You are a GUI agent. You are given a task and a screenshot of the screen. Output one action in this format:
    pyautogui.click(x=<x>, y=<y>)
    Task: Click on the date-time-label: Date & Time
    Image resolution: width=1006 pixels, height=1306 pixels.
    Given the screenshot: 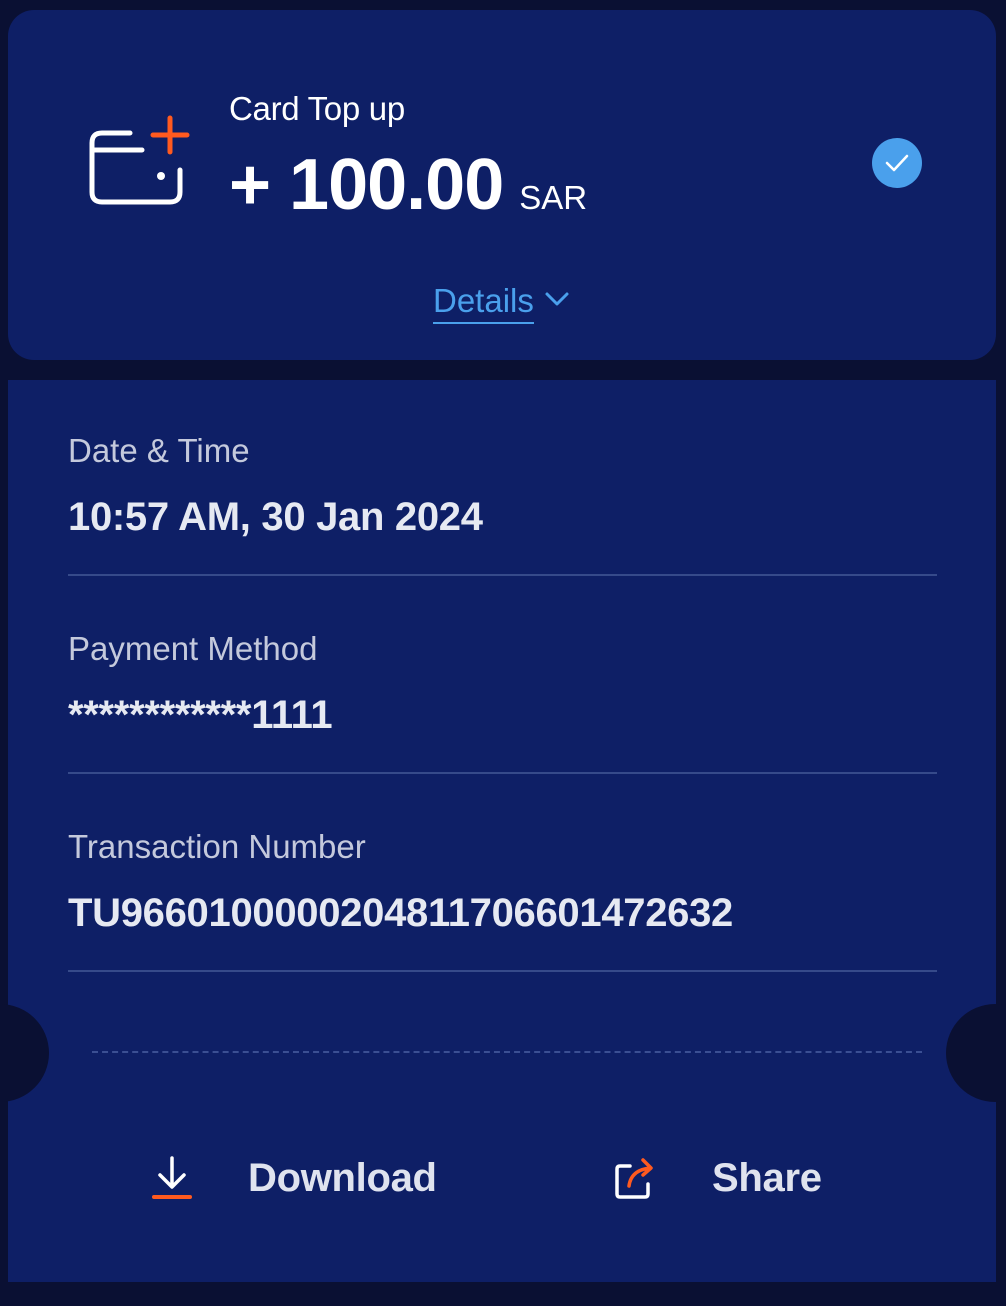 What is the action you would take?
    pyautogui.click(x=159, y=450)
    